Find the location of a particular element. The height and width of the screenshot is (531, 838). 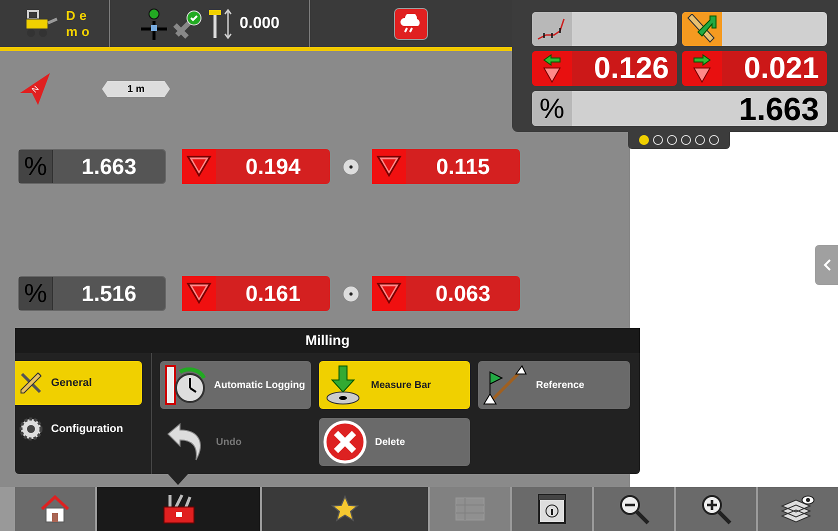

category-item: General is located at coordinates (78, 383).